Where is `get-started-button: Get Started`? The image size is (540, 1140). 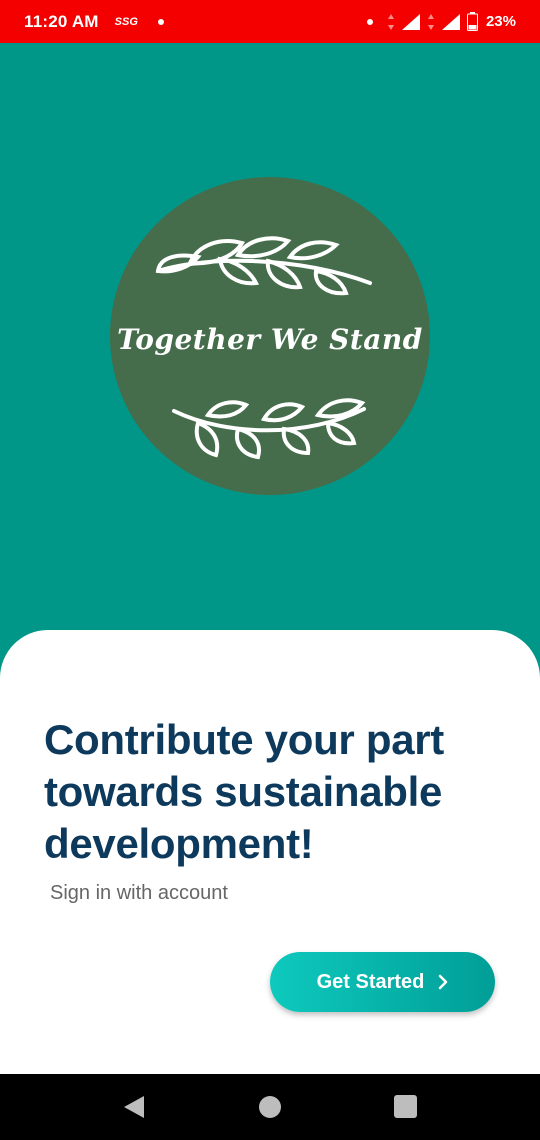 get-started-button: Get Started is located at coordinates (382, 982).